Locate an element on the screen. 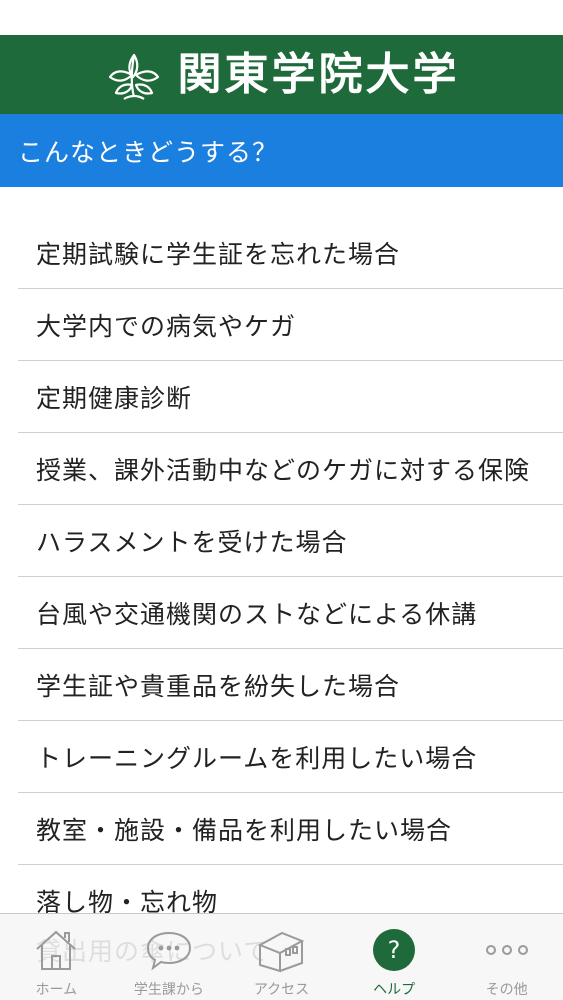  tab-home: ホーム is located at coordinates (56, 957).